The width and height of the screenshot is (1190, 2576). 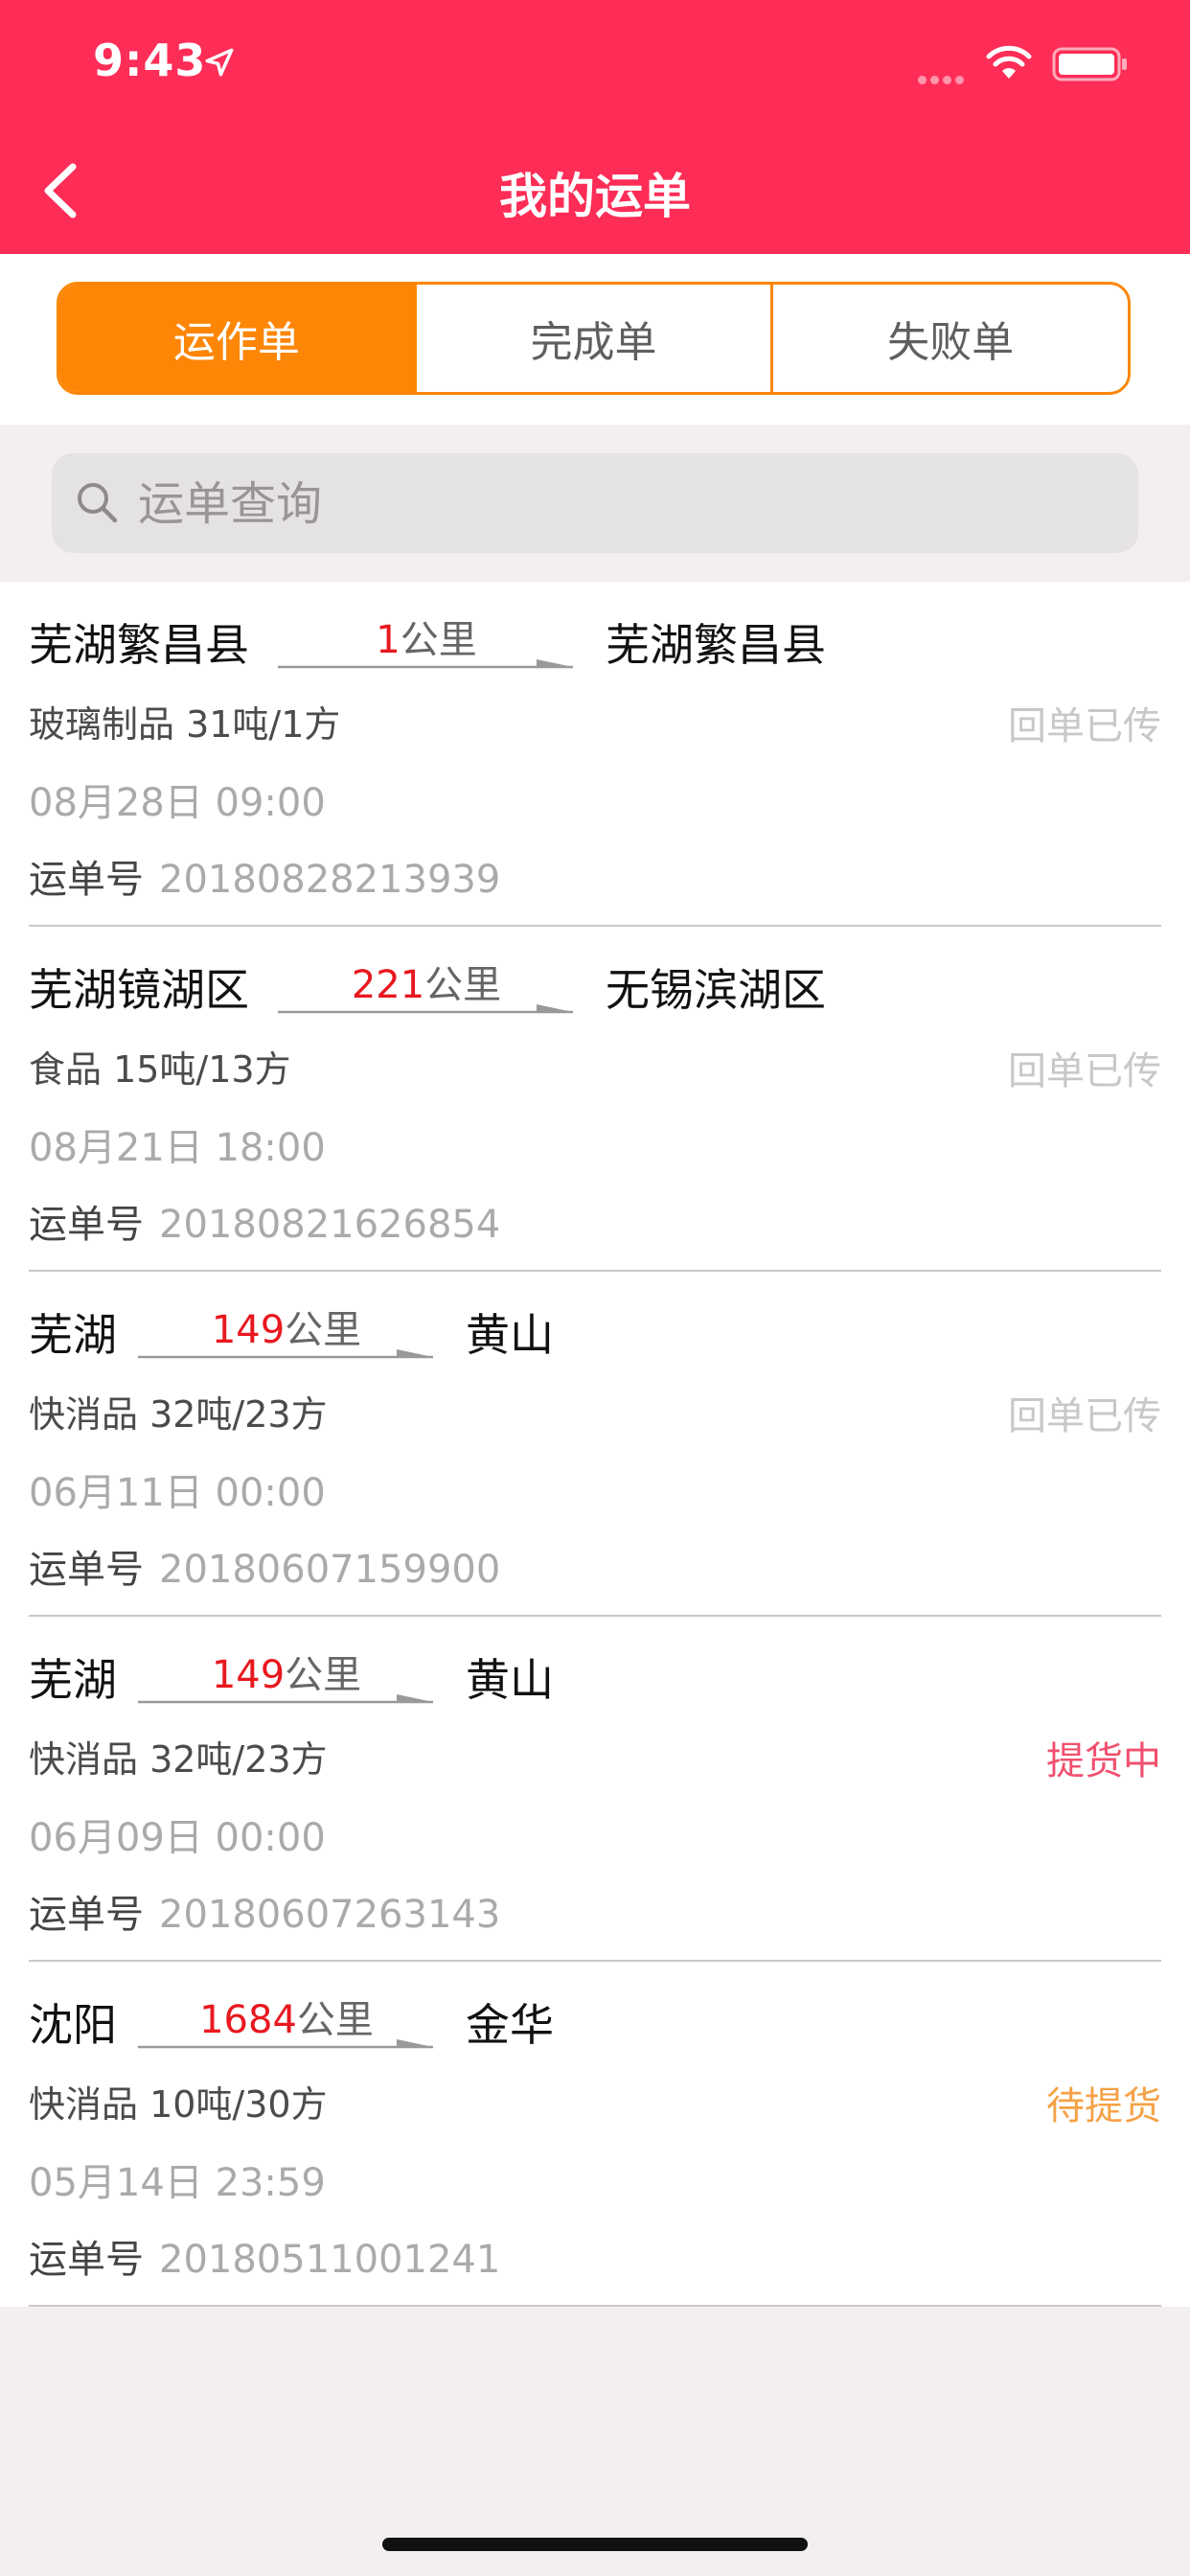 What do you see at coordinates (185, 724) in the screenshot?
I see `order-cargo: 玻璃制品 31吨/1方` at bounding box center [185, 724].